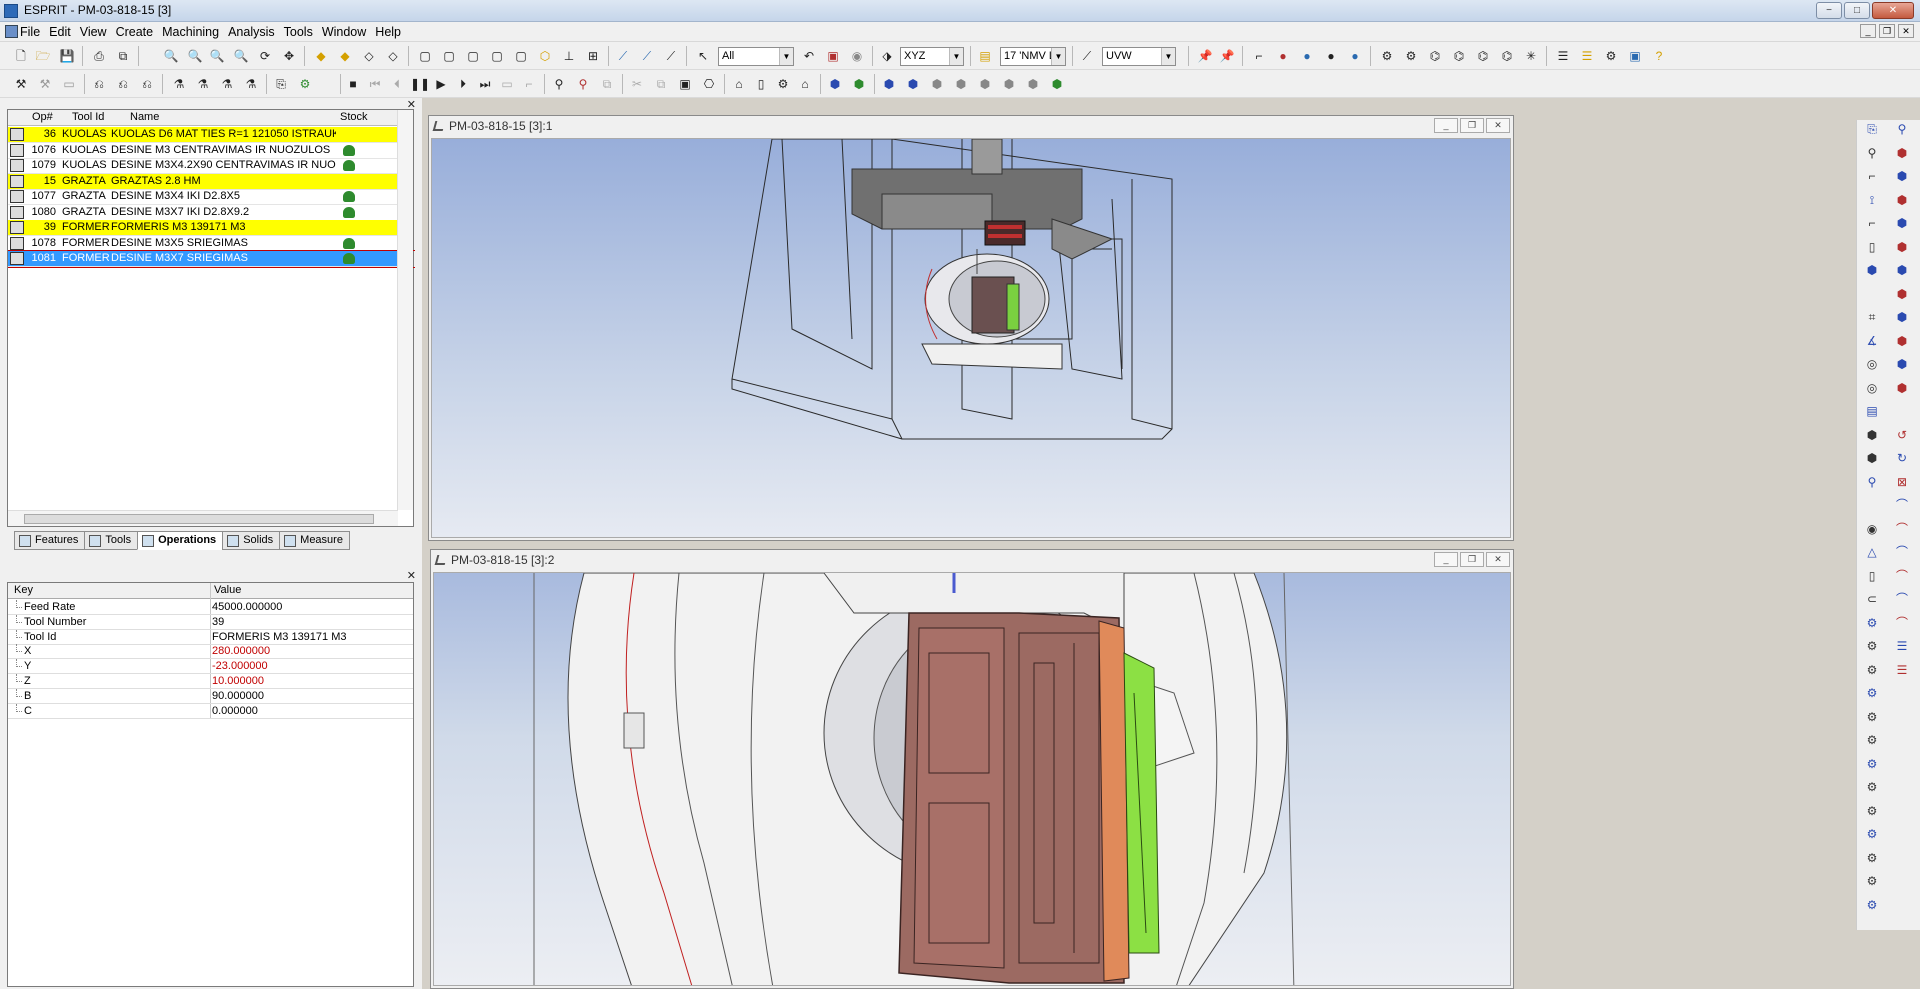 The height and width of the screenshot is (989, 1920). I want to click on right-toolbar-col2-2-icon: ⬢, so click(1902, 176).